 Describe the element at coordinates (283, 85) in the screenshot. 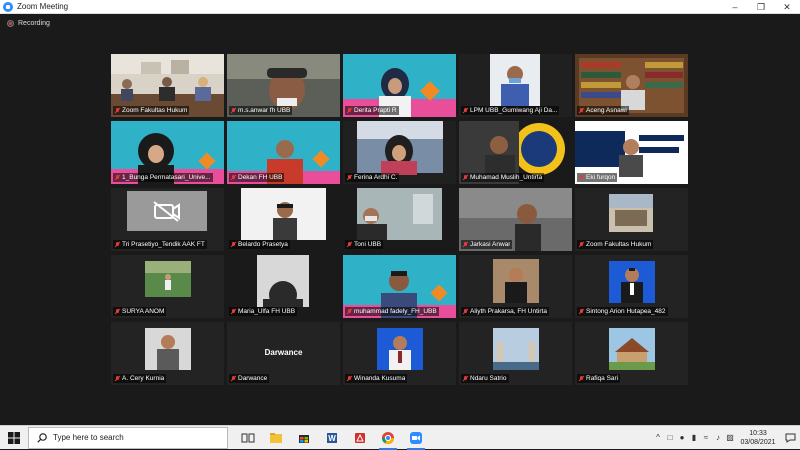

I see `participant-tile: m.s.anwar fh UBB` at that location.